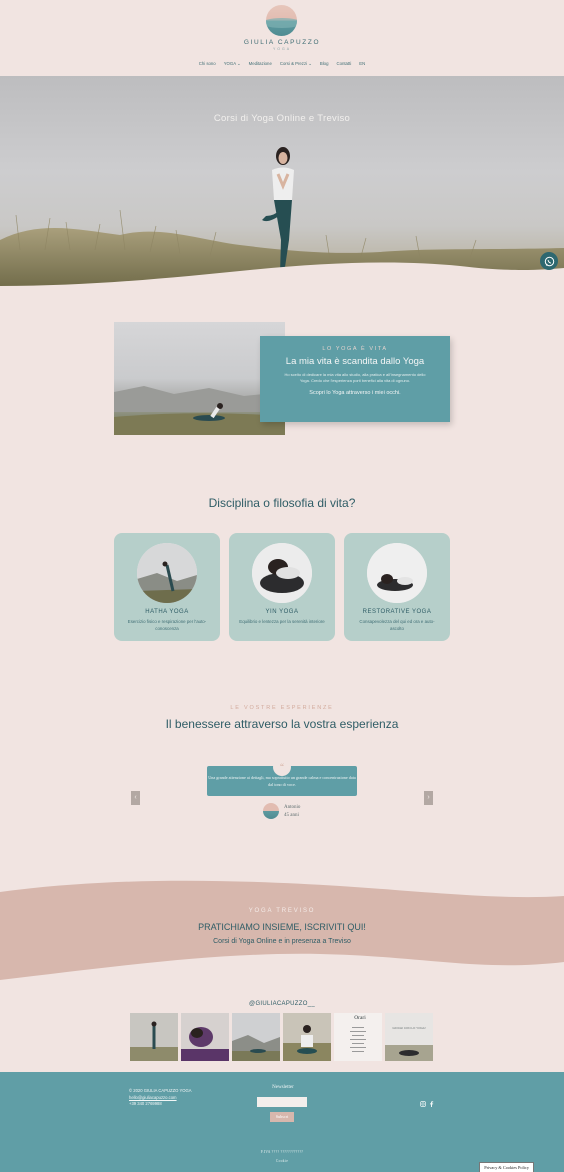 Image resolution: width=564 pixels, height=1172 pixels. Describe the element at coordinates (160, 1090) in the screenshot. I see `copyright-text: © 2020 GIULIA CAPUZZO YOGA` at that location.